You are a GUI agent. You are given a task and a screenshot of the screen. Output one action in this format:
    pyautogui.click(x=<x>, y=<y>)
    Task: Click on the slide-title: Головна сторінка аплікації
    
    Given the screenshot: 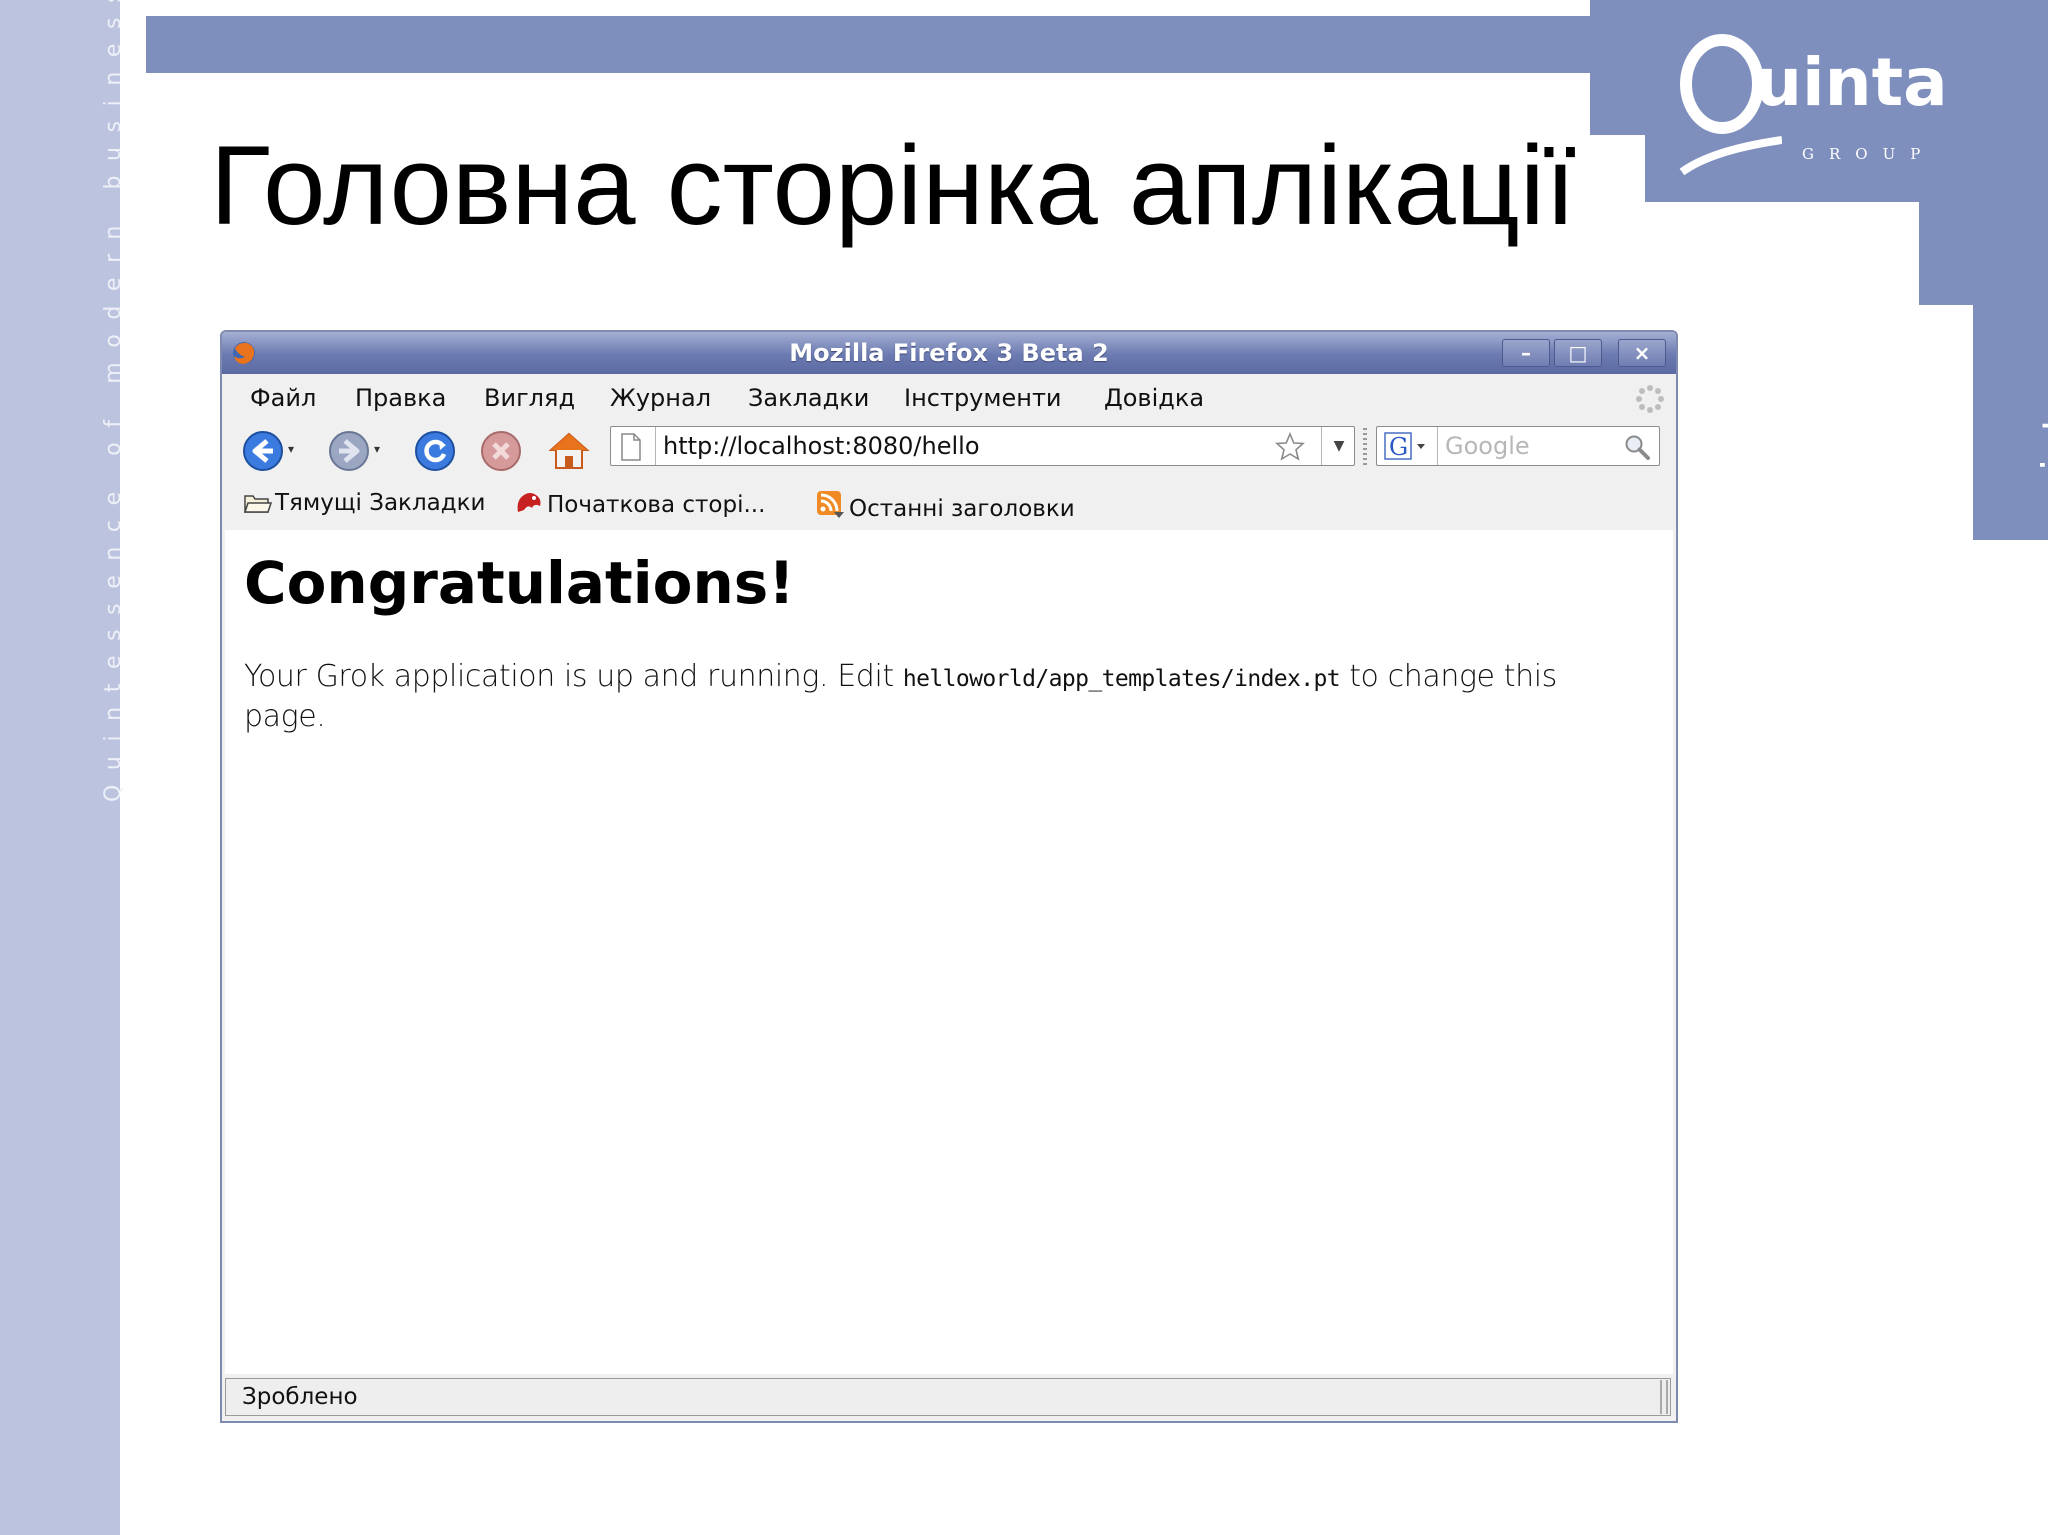 What is the action you would take?
    pyautogui.click(x=893, y=185)
    